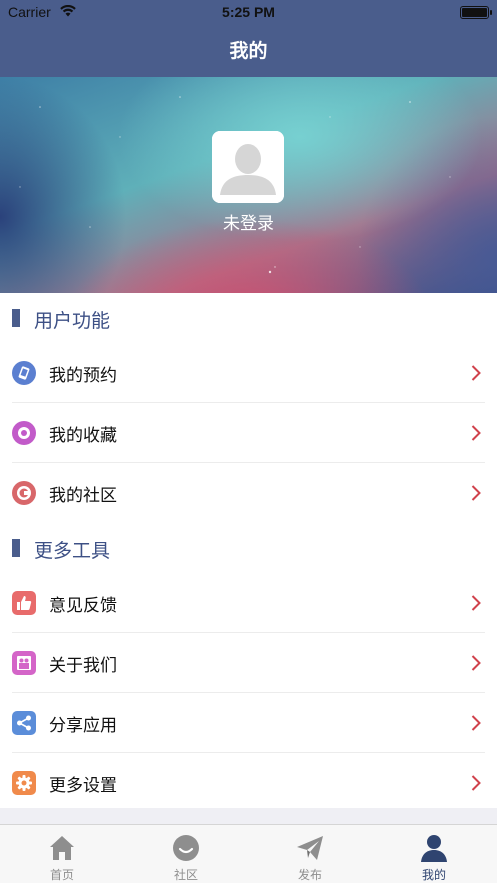  Describe the element at coordinates (61, 875) in the screenshot. I see `tab-label: 首页` at that location.